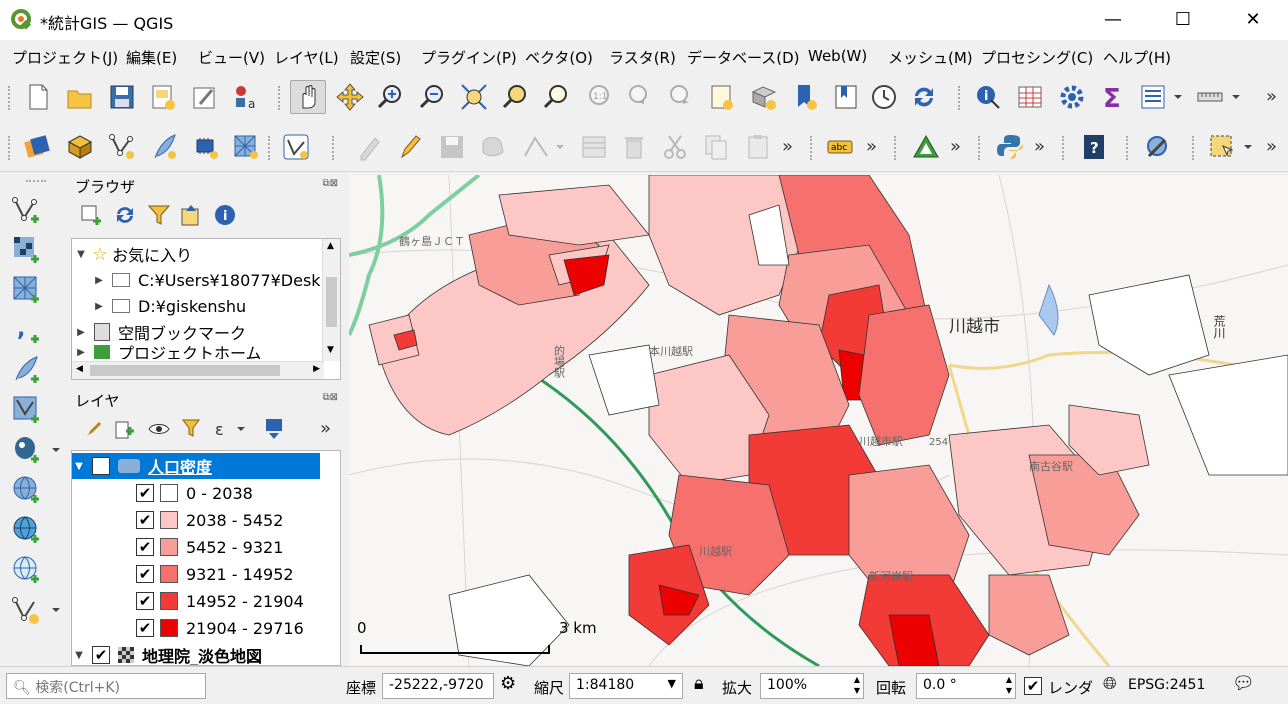  I want to click on processing-toolbox-icon, so click(1072, 97).